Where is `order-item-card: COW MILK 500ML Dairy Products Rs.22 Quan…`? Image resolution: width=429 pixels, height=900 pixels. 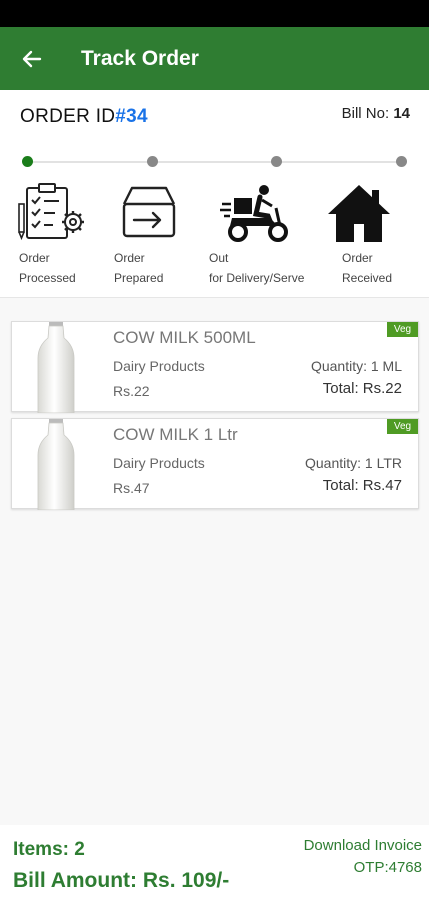 order-item-card: COW MILK 500ML Dairy Products Rs.22 Quan… is located at coordinates (215, 367).